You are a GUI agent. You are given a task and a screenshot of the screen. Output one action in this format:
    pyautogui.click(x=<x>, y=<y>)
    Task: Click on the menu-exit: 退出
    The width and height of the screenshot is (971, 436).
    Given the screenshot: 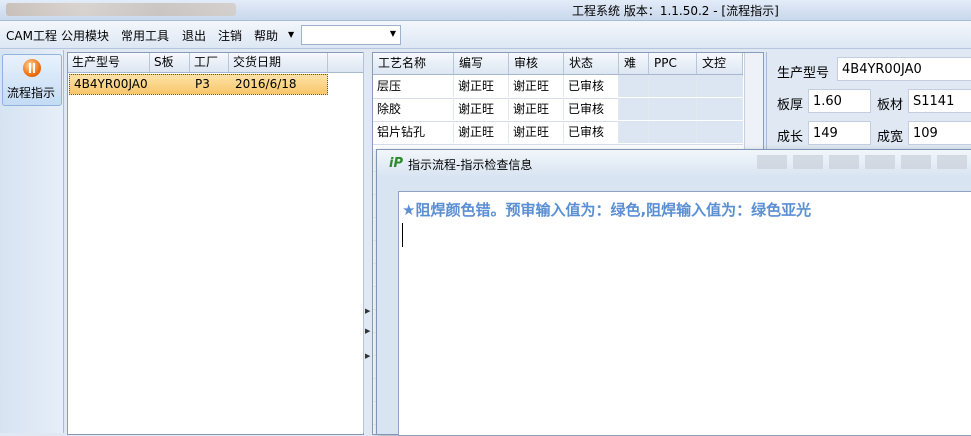 What is the action you would take?
    pyautogui.click(x=194, y=35)
    